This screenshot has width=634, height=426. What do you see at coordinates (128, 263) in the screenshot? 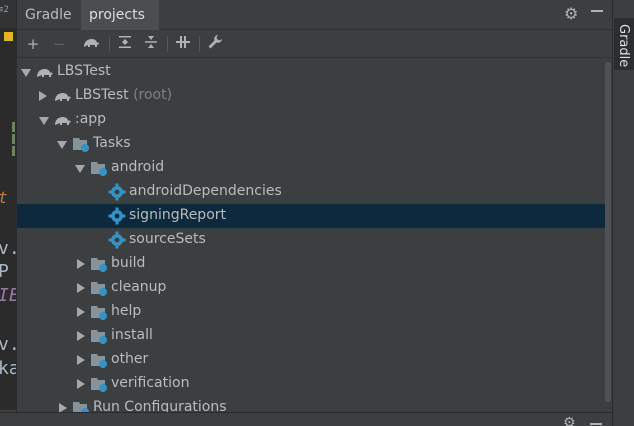
I see `tree-node-label: build` at bounding box center [128, 263].